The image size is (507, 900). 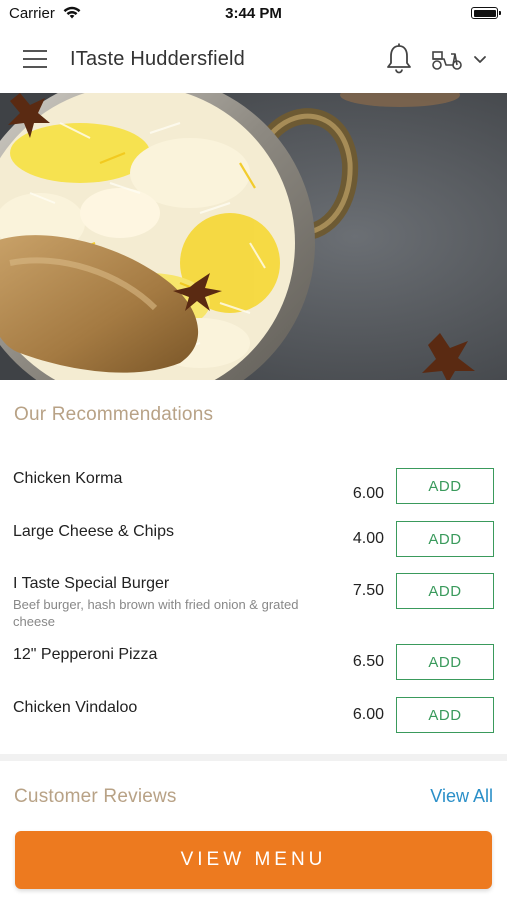 What do you see at coordinates (486, 13) in the screenshot?
I see `battery-icon` at bounding box center [486, 13].